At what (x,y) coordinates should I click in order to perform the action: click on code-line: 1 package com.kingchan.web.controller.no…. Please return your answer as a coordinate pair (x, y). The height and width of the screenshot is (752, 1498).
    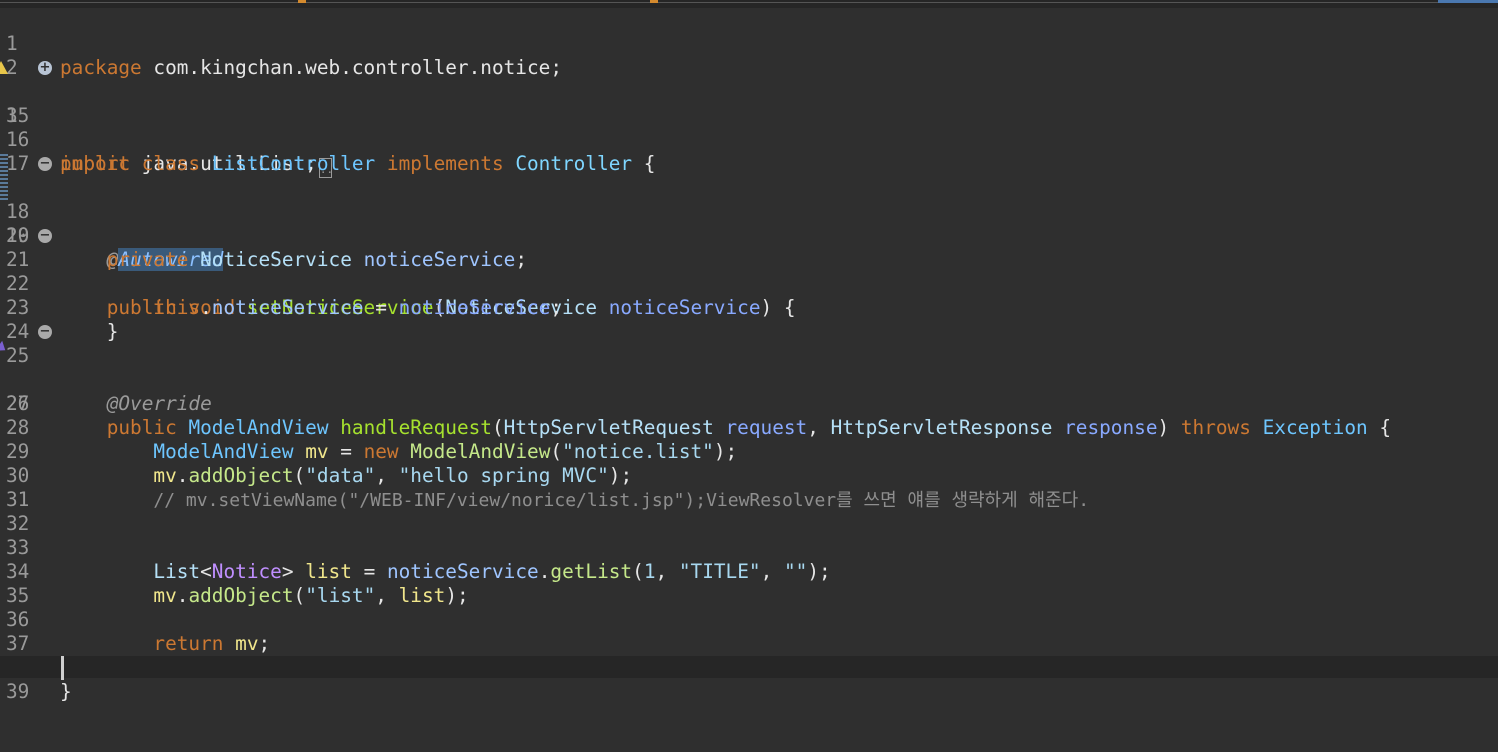
    Looking at the image, I should click on (749, 43).